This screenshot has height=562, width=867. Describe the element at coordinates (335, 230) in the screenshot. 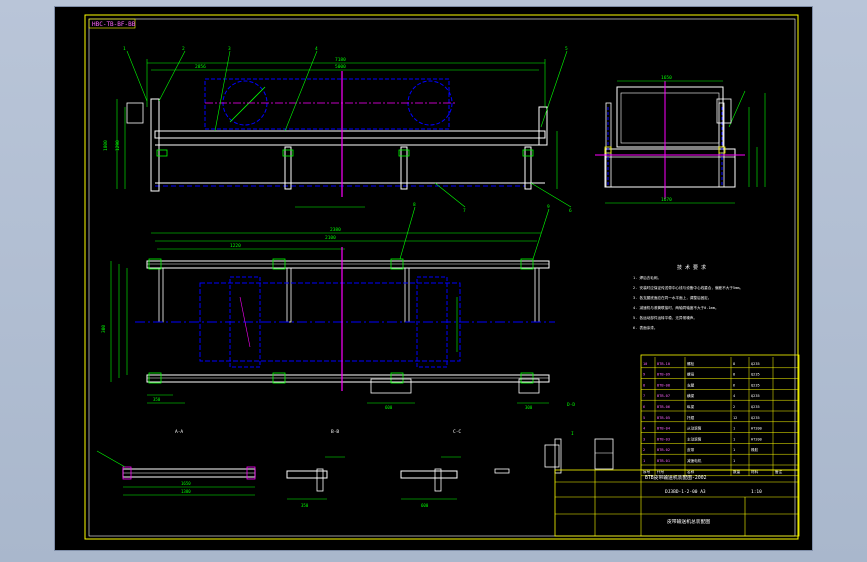

I see `top-dim-text-1: 2380` at that location.